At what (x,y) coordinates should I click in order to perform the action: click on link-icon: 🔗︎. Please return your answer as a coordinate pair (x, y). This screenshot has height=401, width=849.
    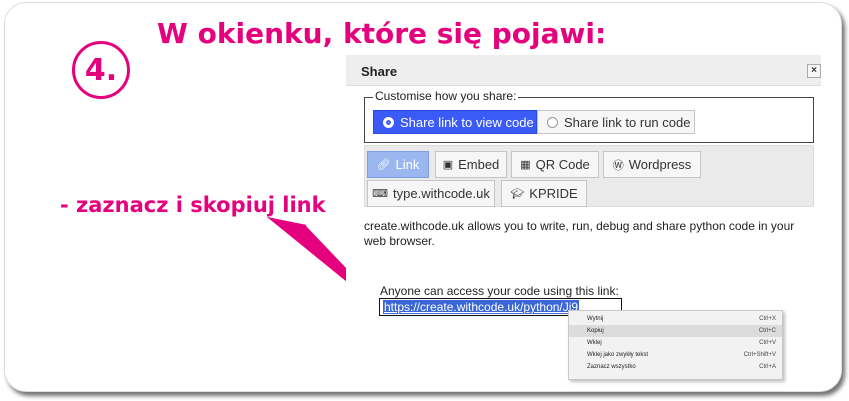
    Looking at the image, I should click on (383, 165).